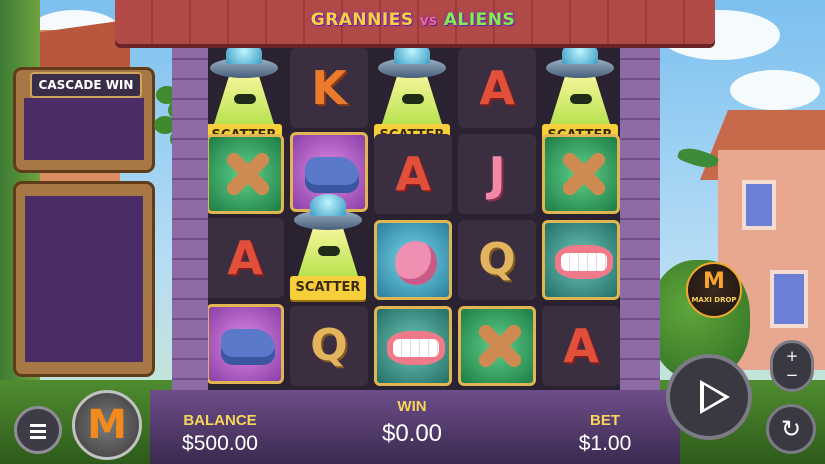  Describe the element at coordinates (84, 279) in the screenshot. I see `cascade-board-display` at that location.